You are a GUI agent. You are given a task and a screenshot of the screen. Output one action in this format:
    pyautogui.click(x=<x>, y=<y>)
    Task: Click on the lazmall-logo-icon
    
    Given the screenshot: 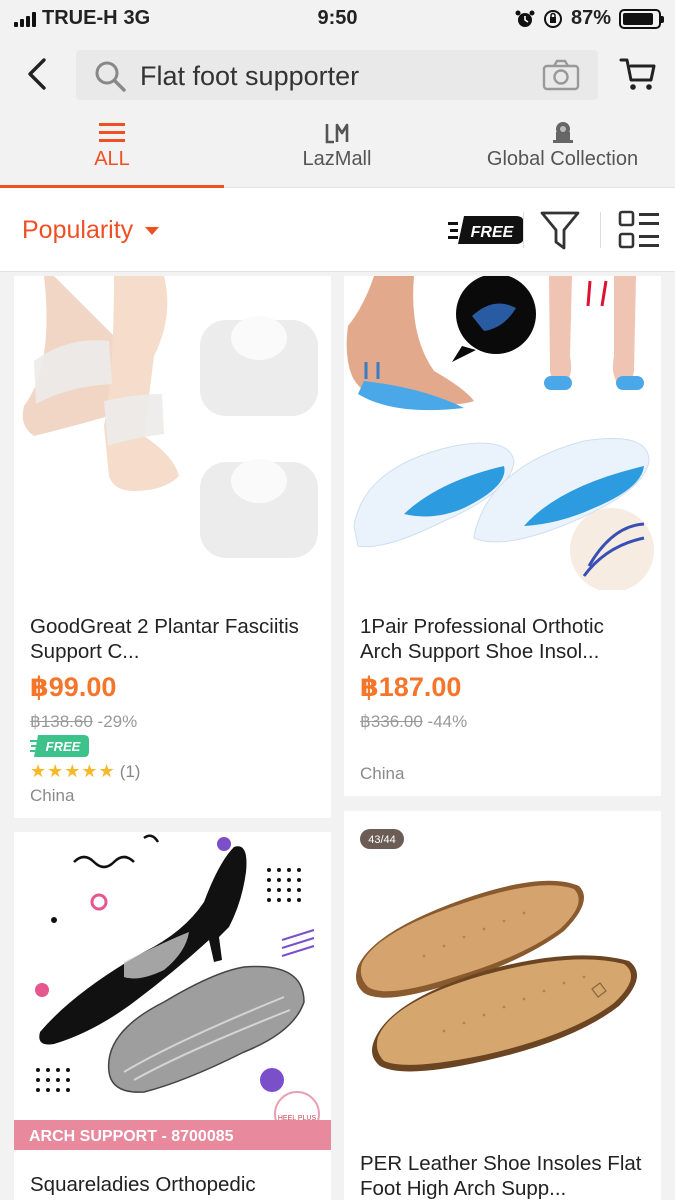 What is the action you would take?
    pyautogui.click(x=337, y=133)
    